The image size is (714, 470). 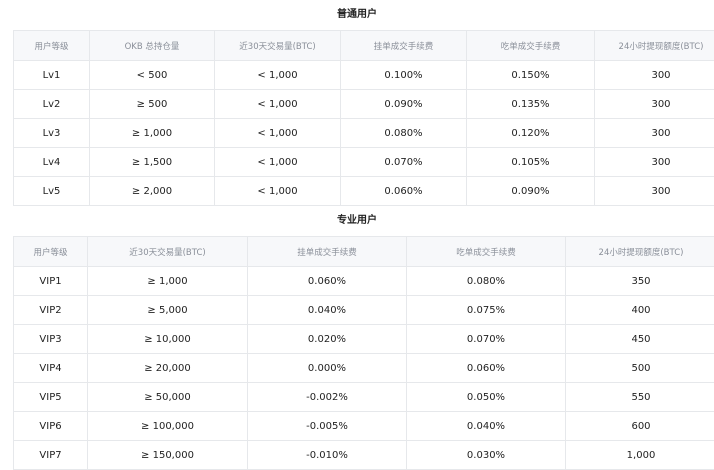 I want to click on table-row: VIP1≥ 1,0000.060%0.080%350, so click(x=364, y=281).